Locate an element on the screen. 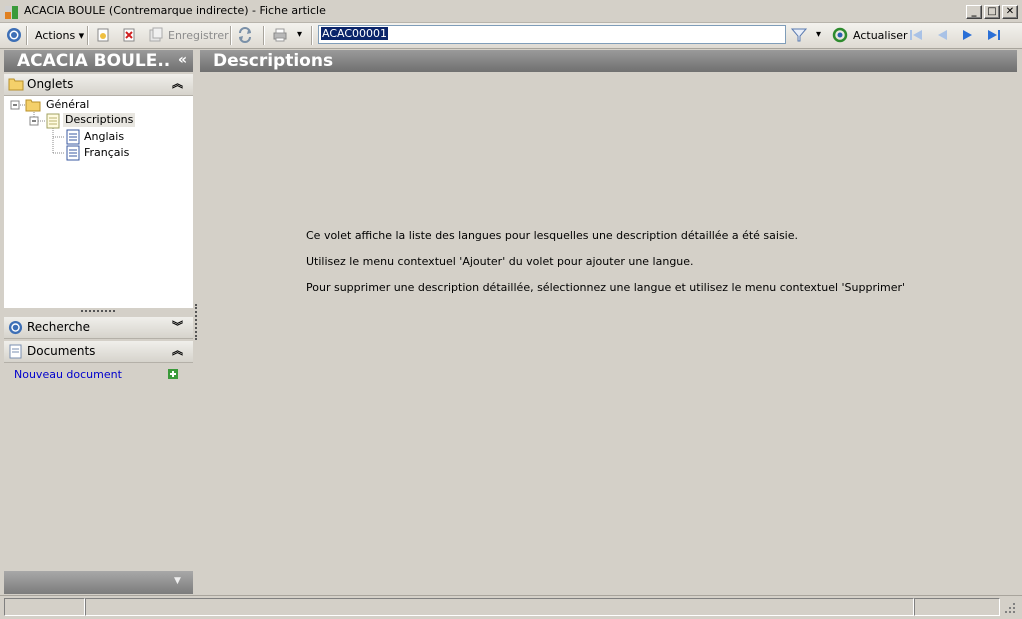 The width and height of the screenshot is (1022, 619). refresh-button: Actualiser is located at coordinates (880, 35).